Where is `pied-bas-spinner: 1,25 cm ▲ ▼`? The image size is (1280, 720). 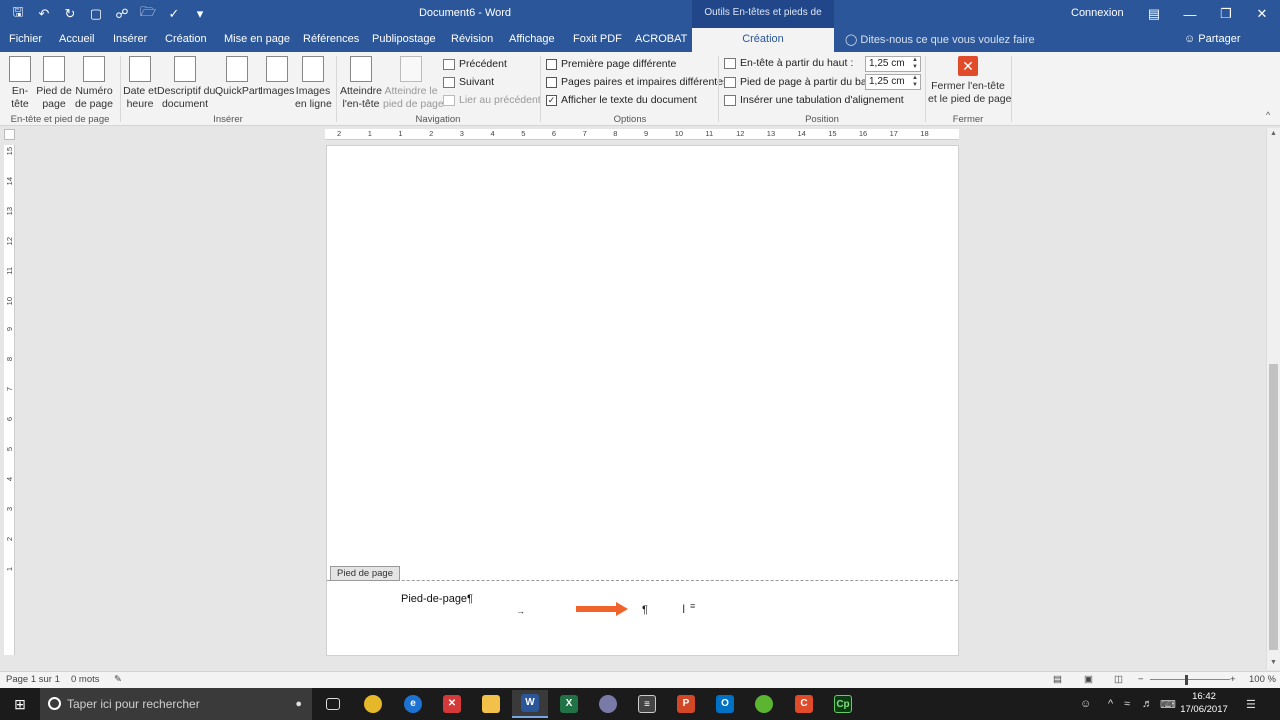
pied-bas-spinner: 1,25 cm ▲ ▼ is located at coordinates (893, 82).